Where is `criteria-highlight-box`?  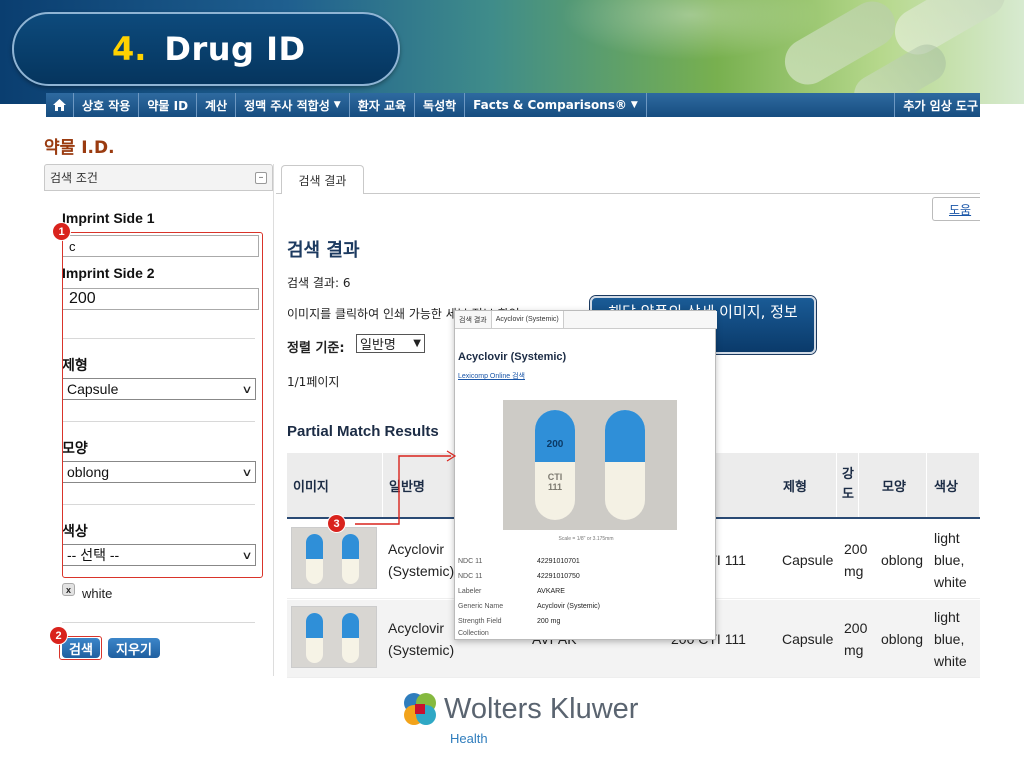 criteria-highlight-box is located at coordinates (162, 405).